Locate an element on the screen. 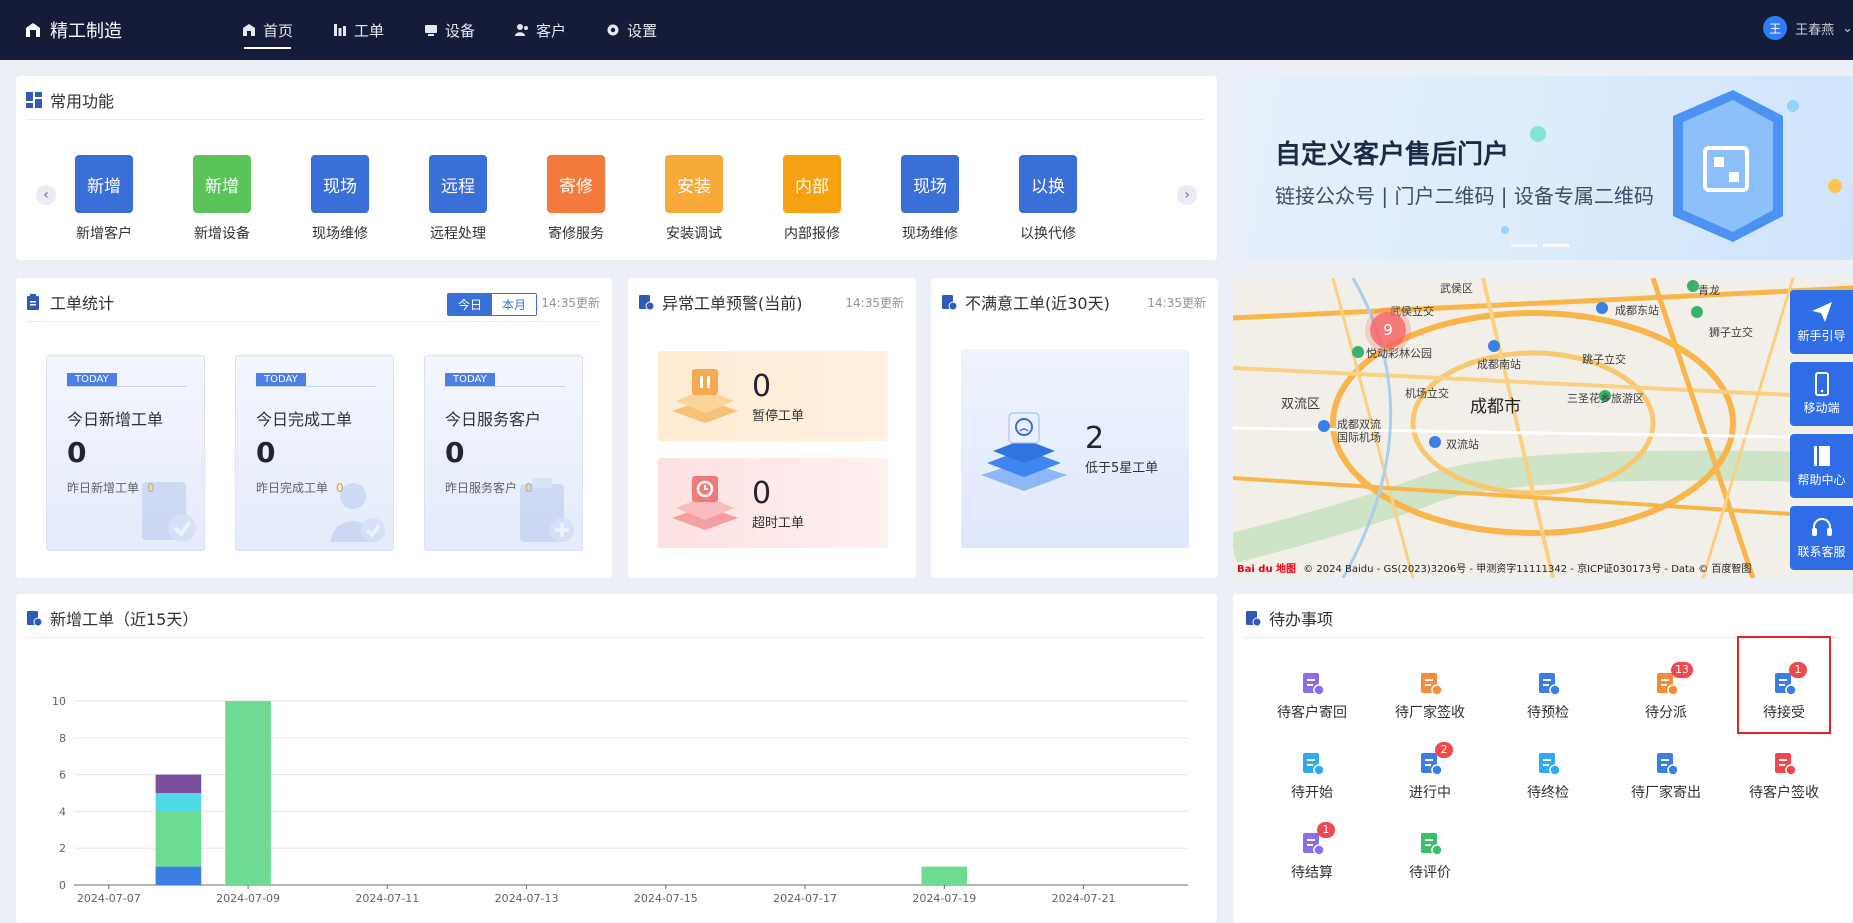 This screenshot has width=1853, height=923. tab-this-month: 本月 is located at coordinates (514, 304).